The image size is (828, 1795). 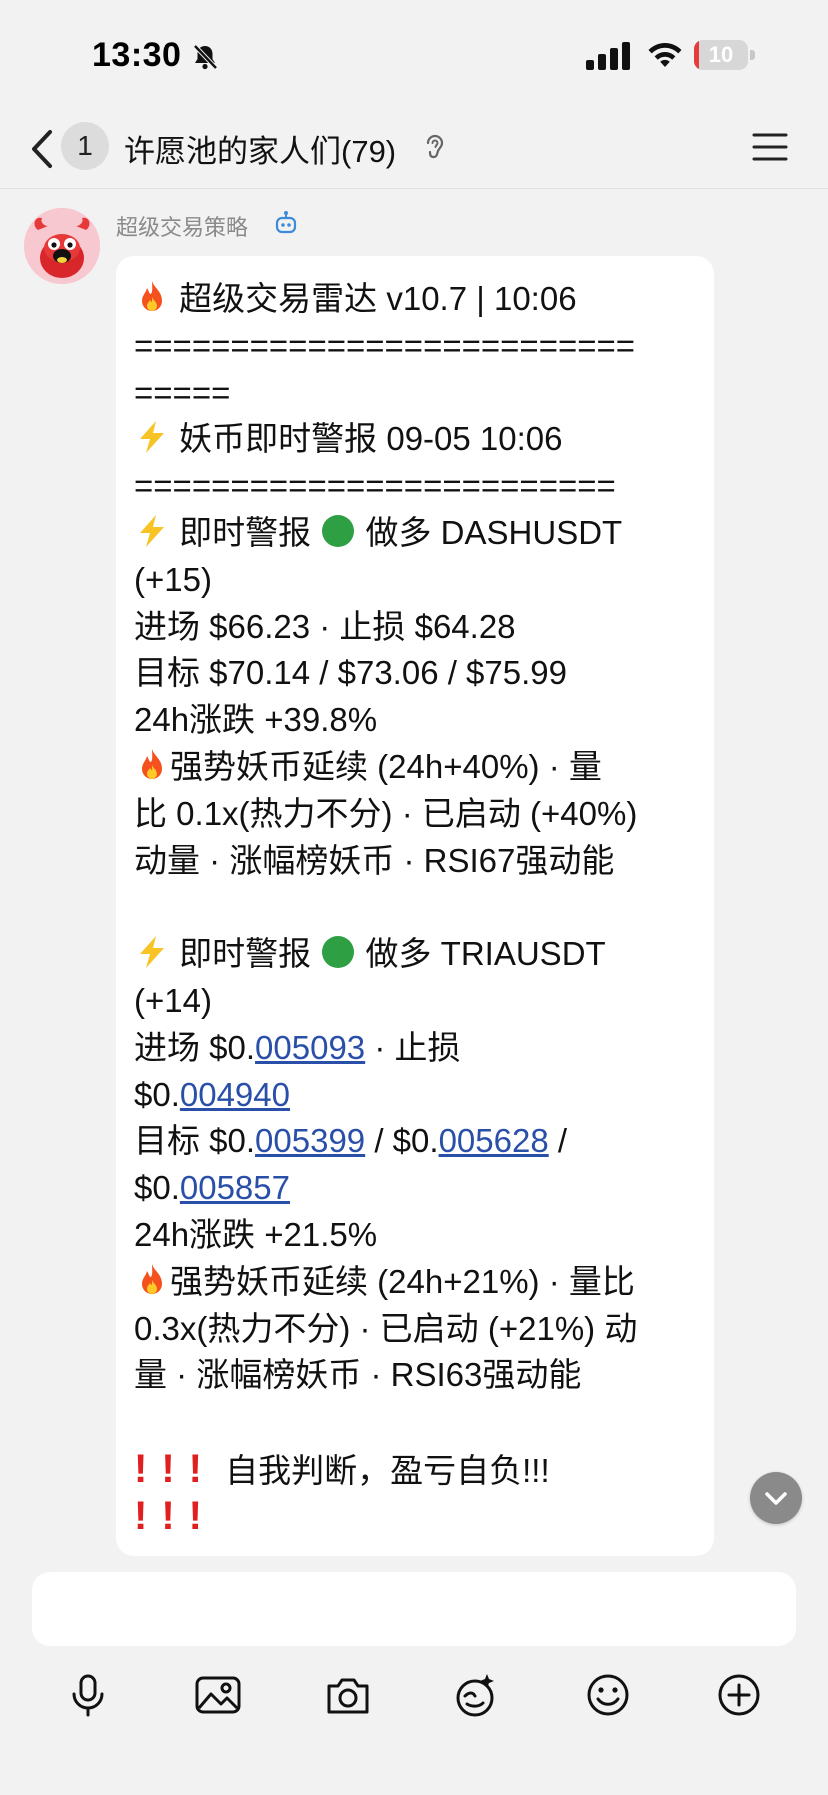 I want to click on message-line: 目标 $0., so click(x=195, y=1141).